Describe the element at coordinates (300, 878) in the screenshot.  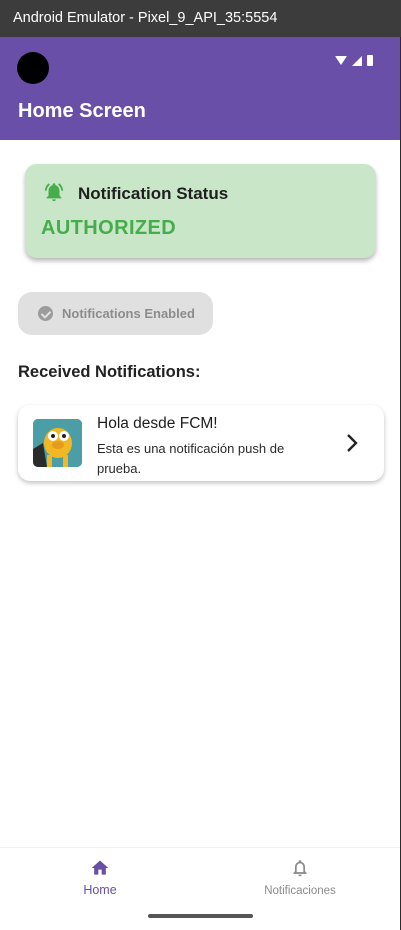
I see `nav-item-notificaciones: Notificaciones` at that location.